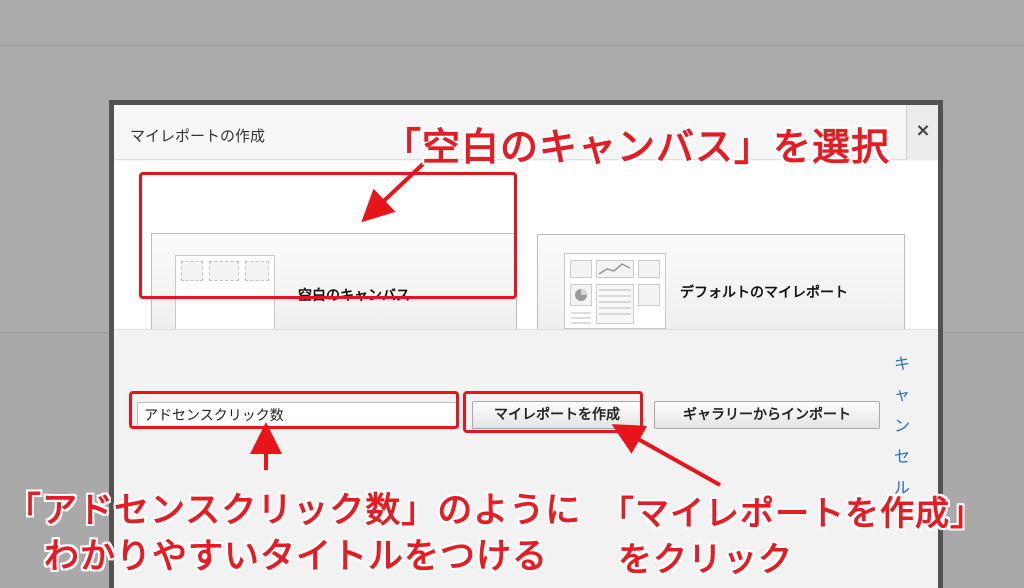  I want to click on default-report-label: デフォルトのマイレポート, so click(764, 293).